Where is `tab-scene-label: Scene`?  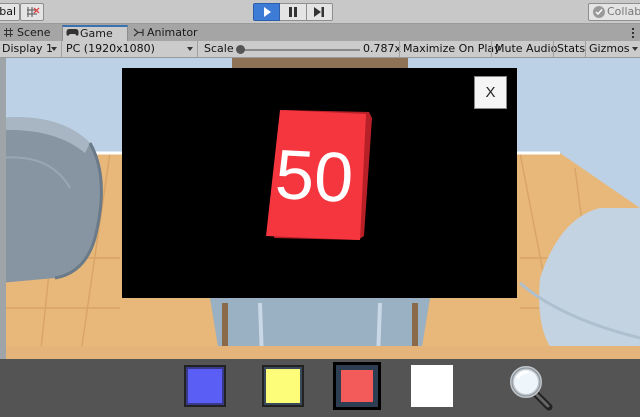 tab-scene-label: Scene is located at coordinates (34, 32).